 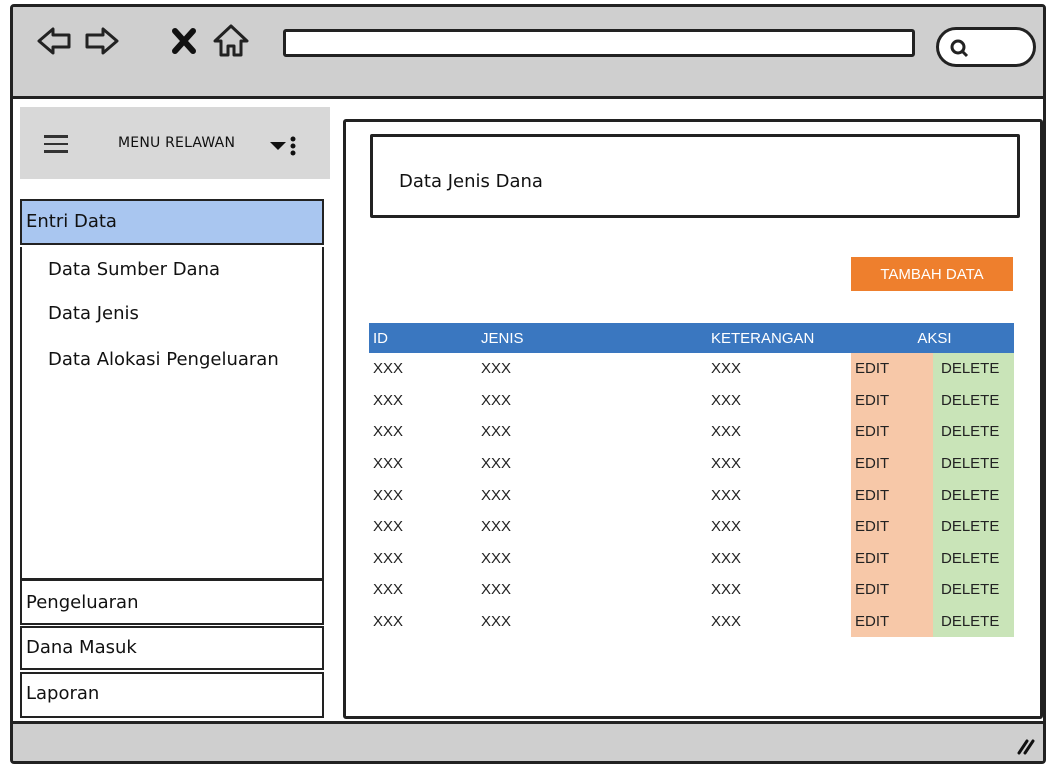 I want to click on forward-arrow-icon, so click(x=101, y=41).